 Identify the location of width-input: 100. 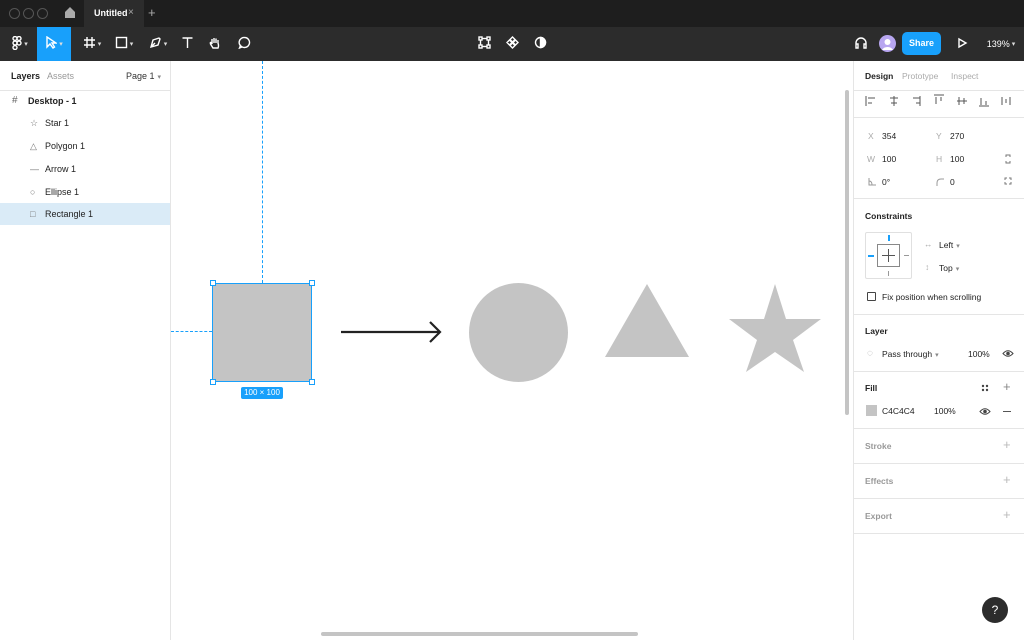
(889, 159).